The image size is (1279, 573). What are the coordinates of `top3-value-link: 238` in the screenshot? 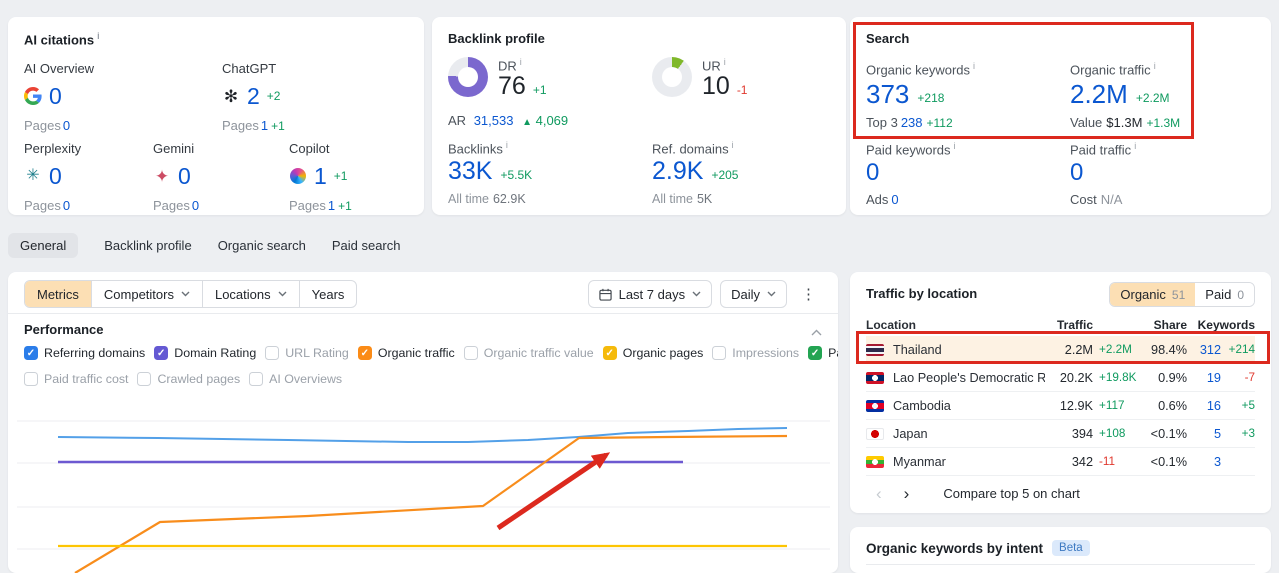 It's located at (912, 122).